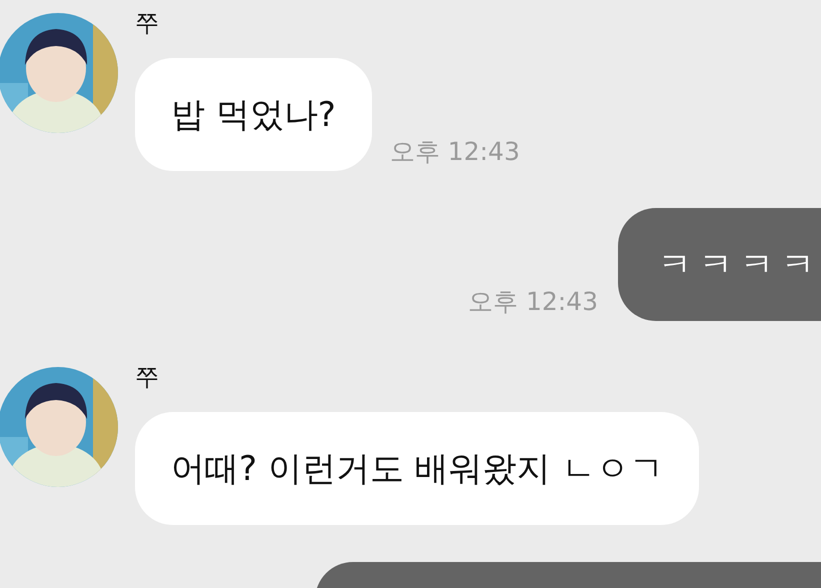  What do you see at coordinates (719, 264) in the screenshot?
I see `message-bubble: ㅋㅋㅋㅋ` at bounding box center [719, 264].